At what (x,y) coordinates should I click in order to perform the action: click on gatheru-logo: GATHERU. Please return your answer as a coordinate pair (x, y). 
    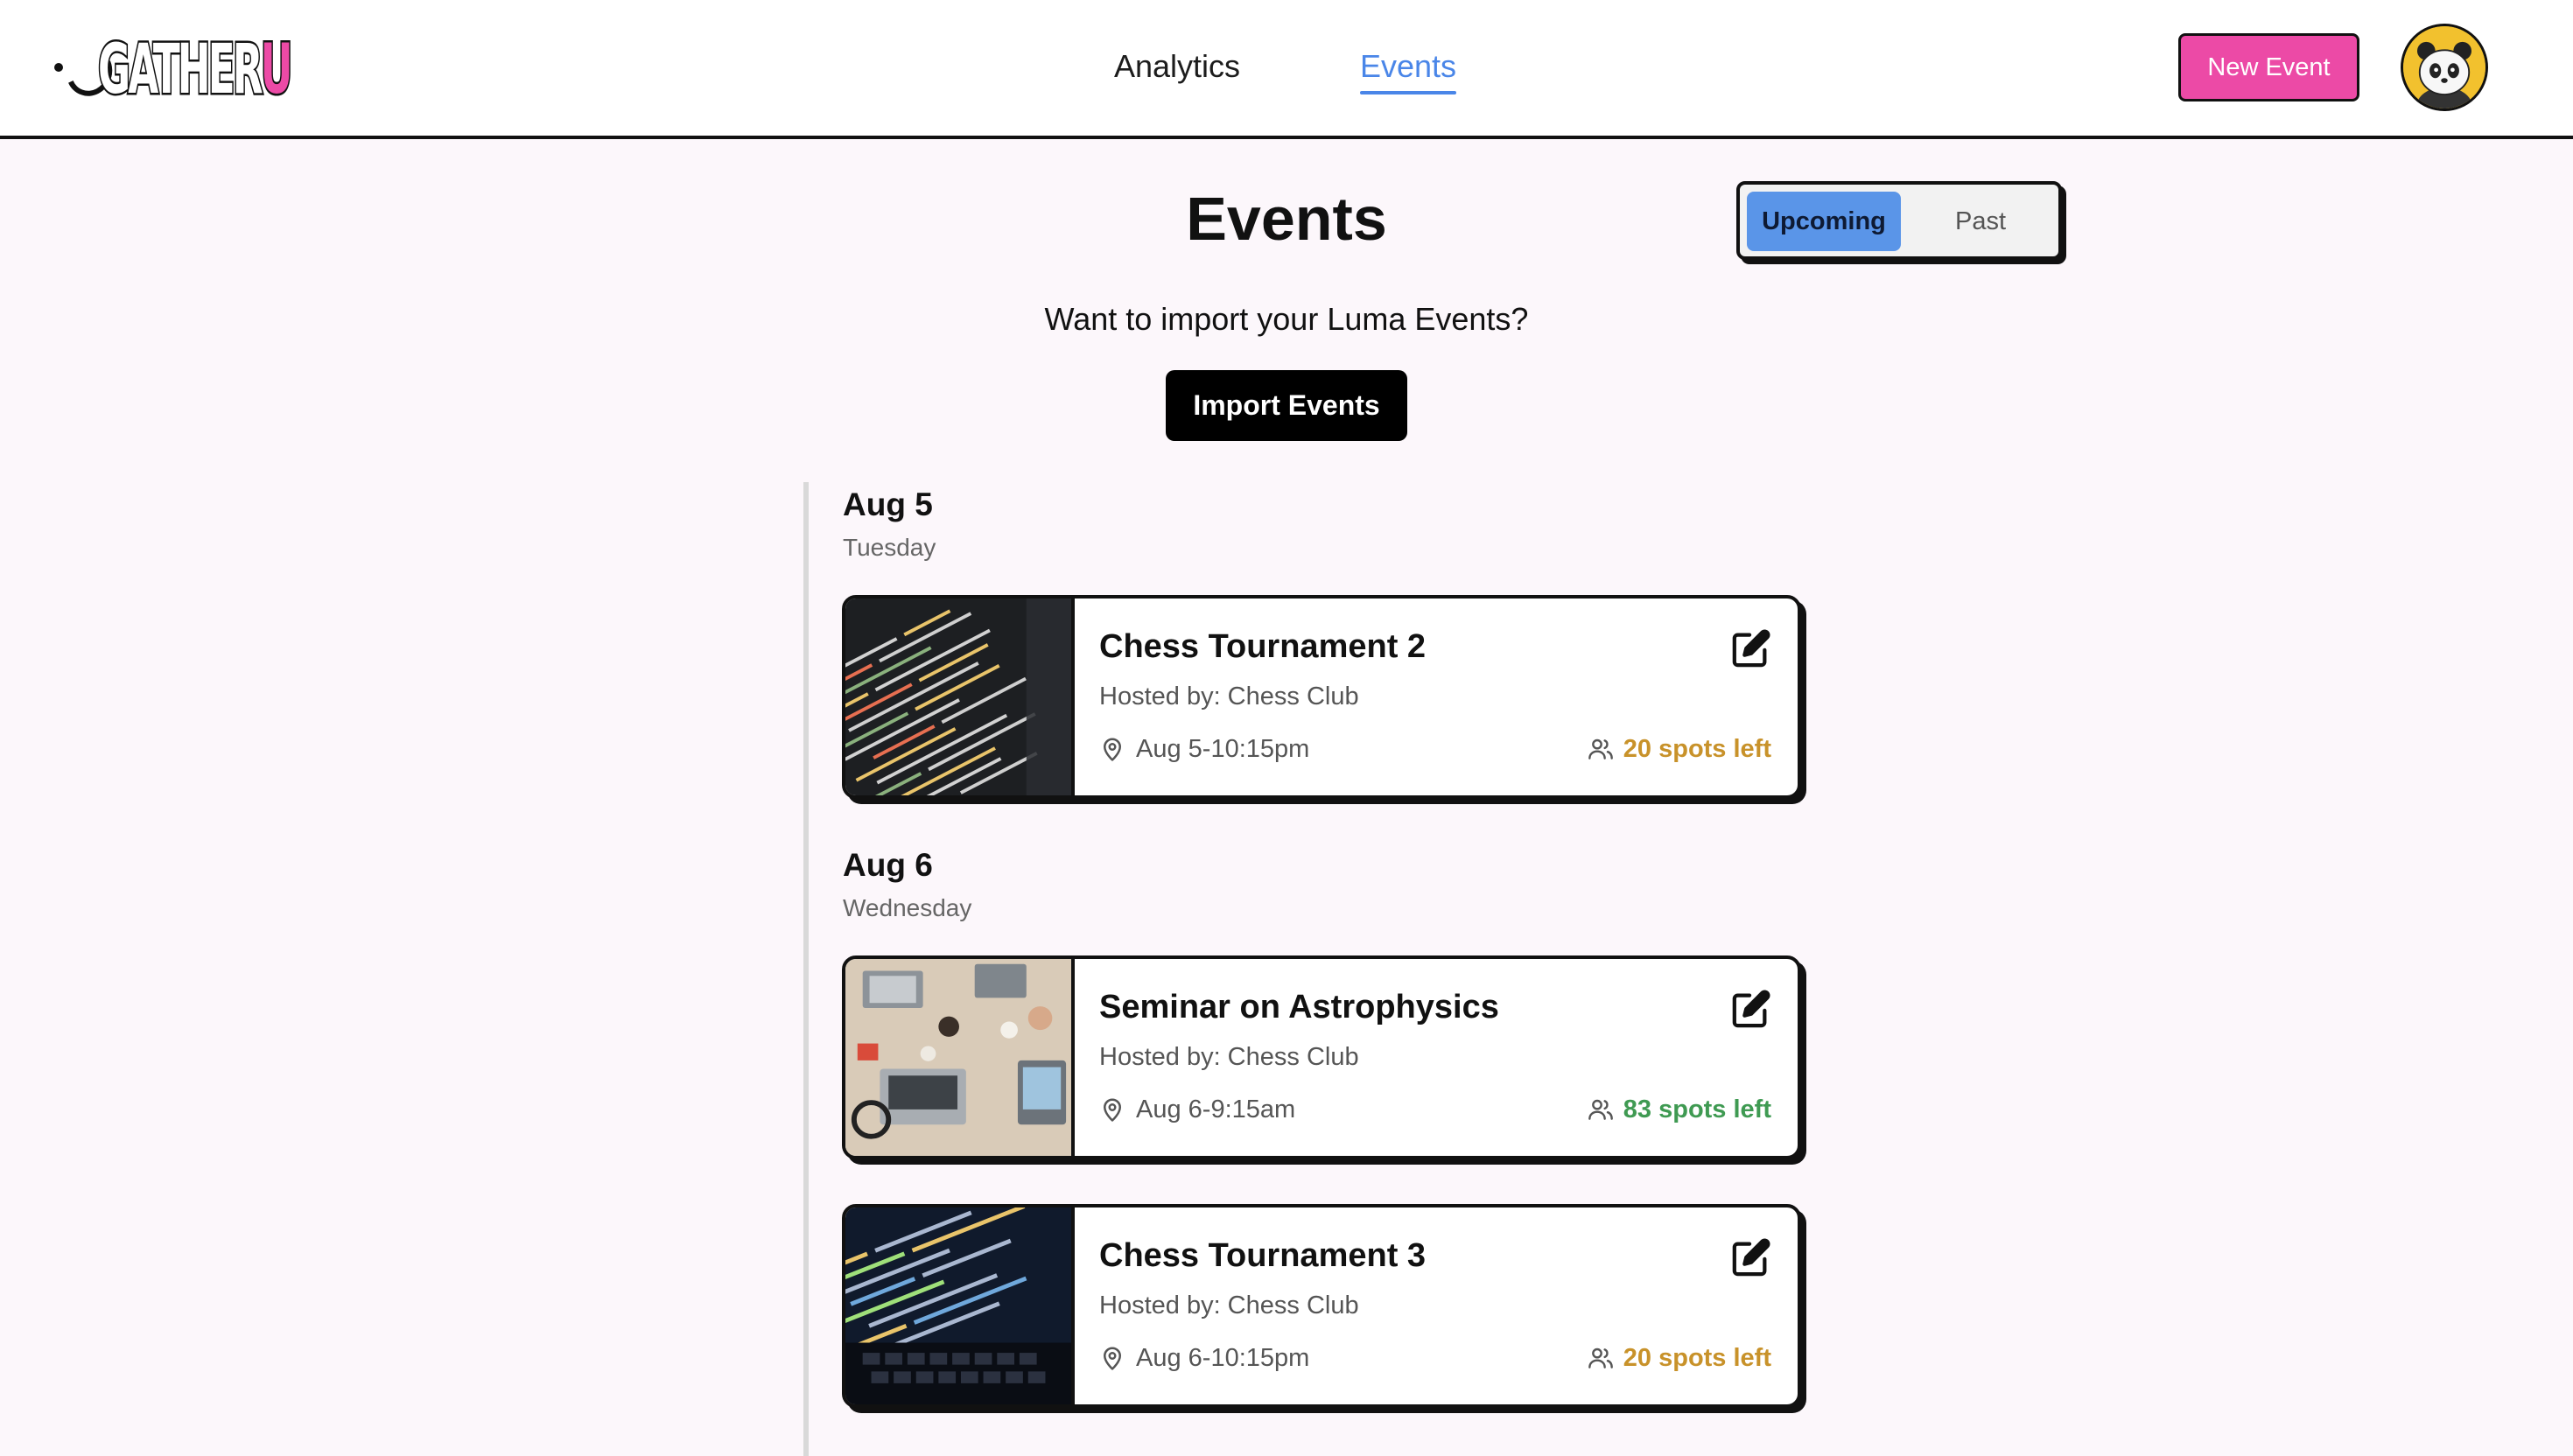
    Looking at the image, I should click on (174, 70).